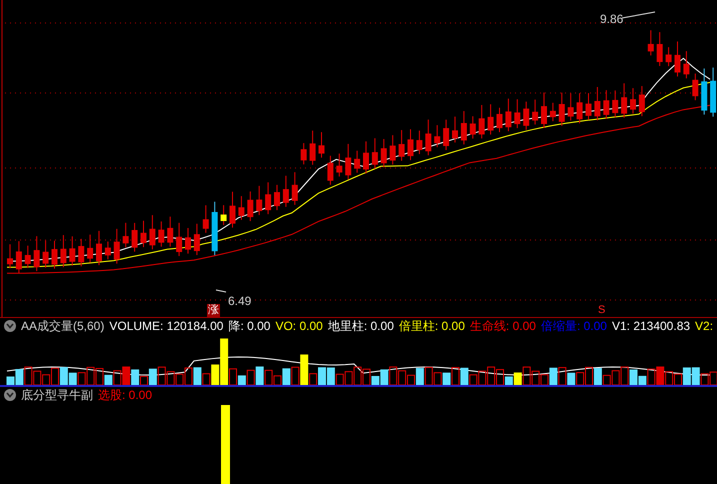  What do you see at coordinates (57, 394) in the screenshot?
I see `indicator-title: 底分型寻牛副` at bounding box center [57, 394].